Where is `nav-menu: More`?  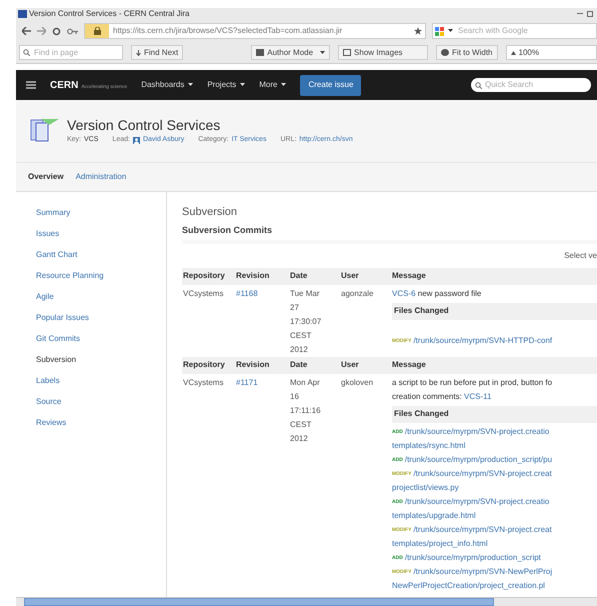
nav-menu: More is located at coordinates (272, 85).